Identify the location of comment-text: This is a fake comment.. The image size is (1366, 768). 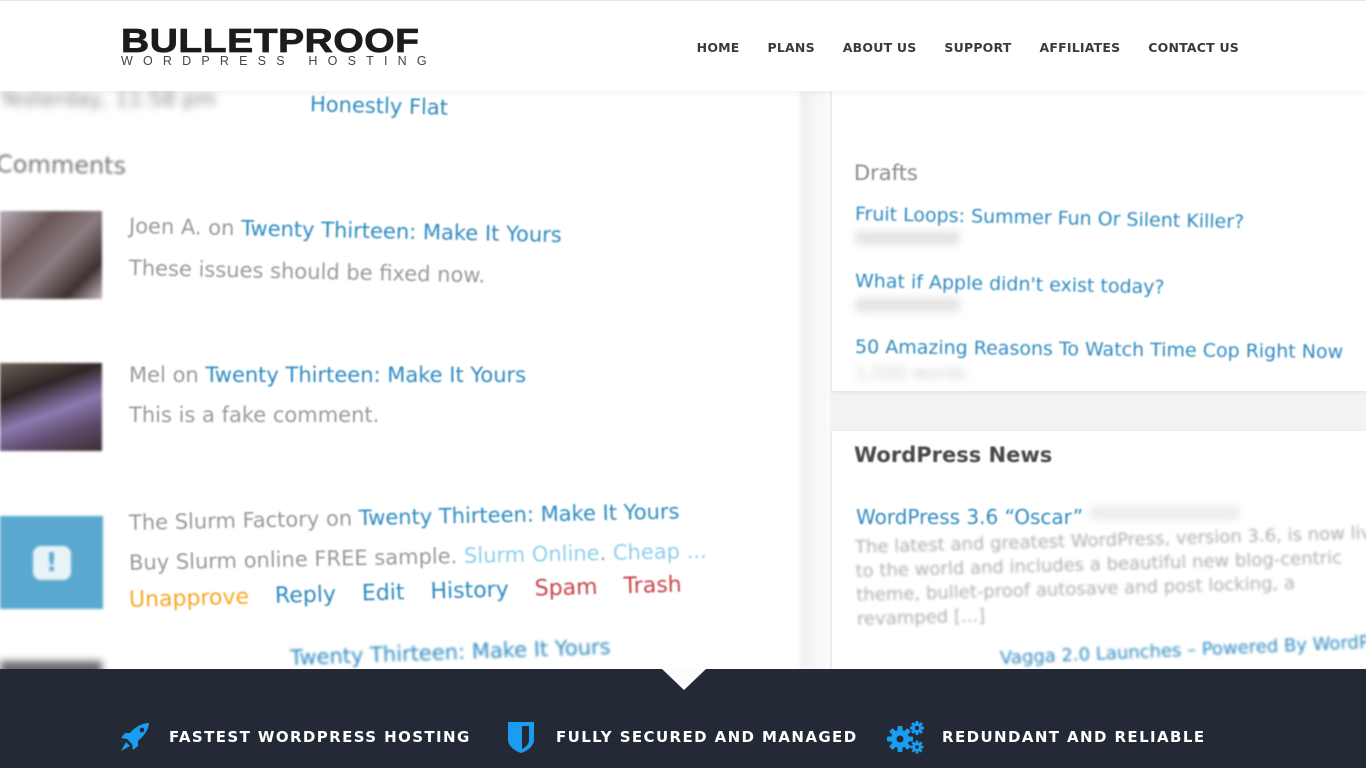
(254, 415).